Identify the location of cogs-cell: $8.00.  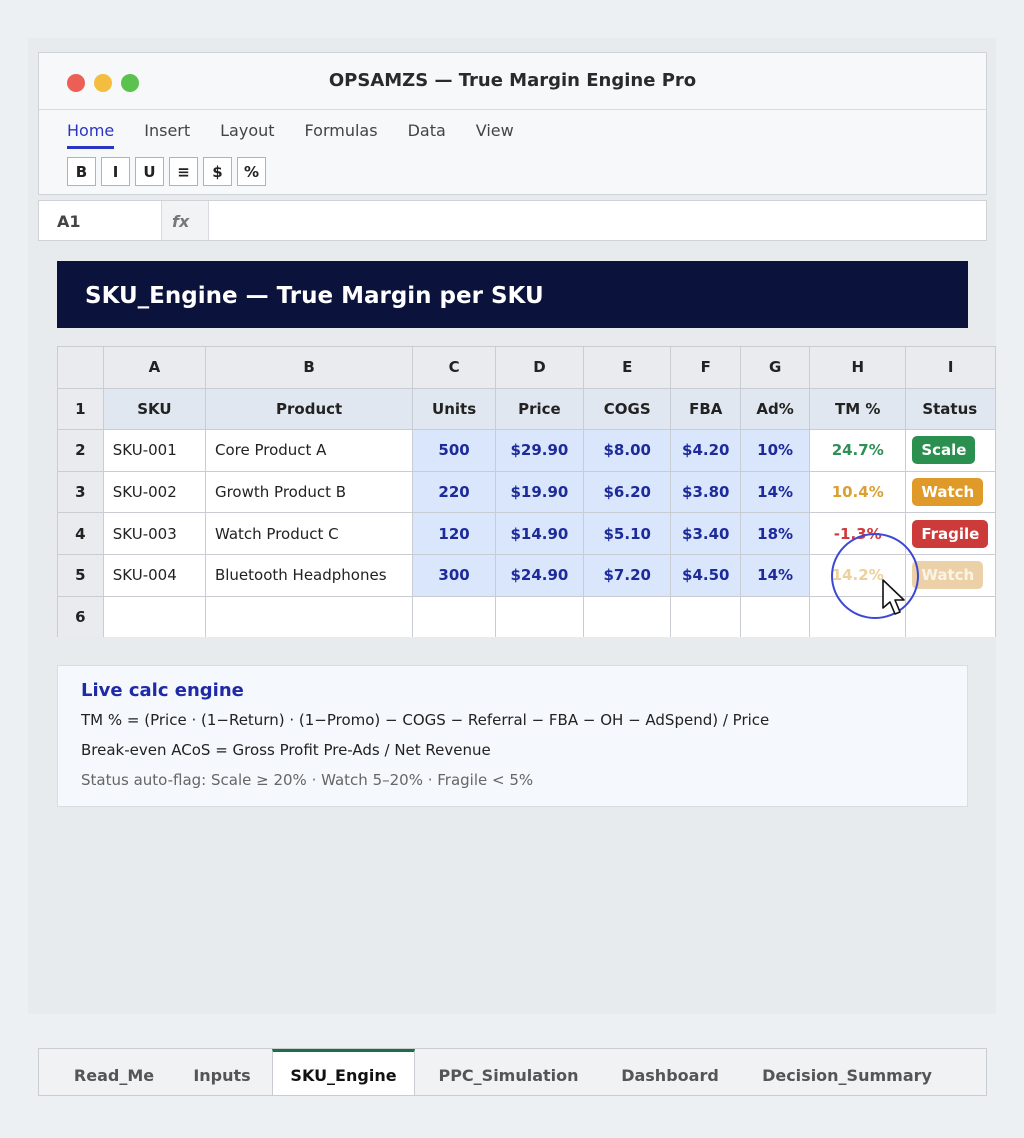
(627, 450).